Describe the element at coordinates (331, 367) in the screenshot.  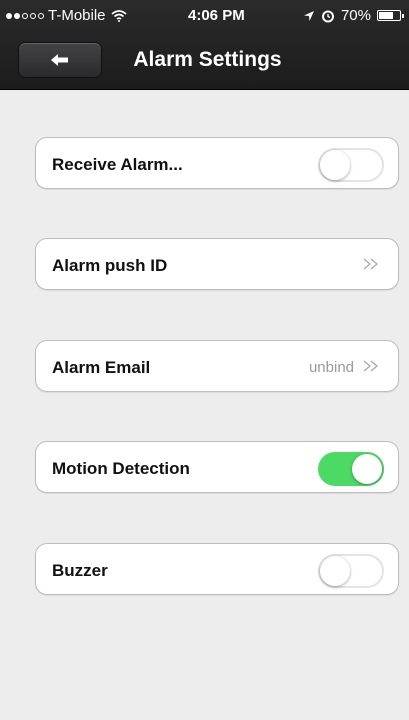
I see `alarm-email-status: unbind` at that location.